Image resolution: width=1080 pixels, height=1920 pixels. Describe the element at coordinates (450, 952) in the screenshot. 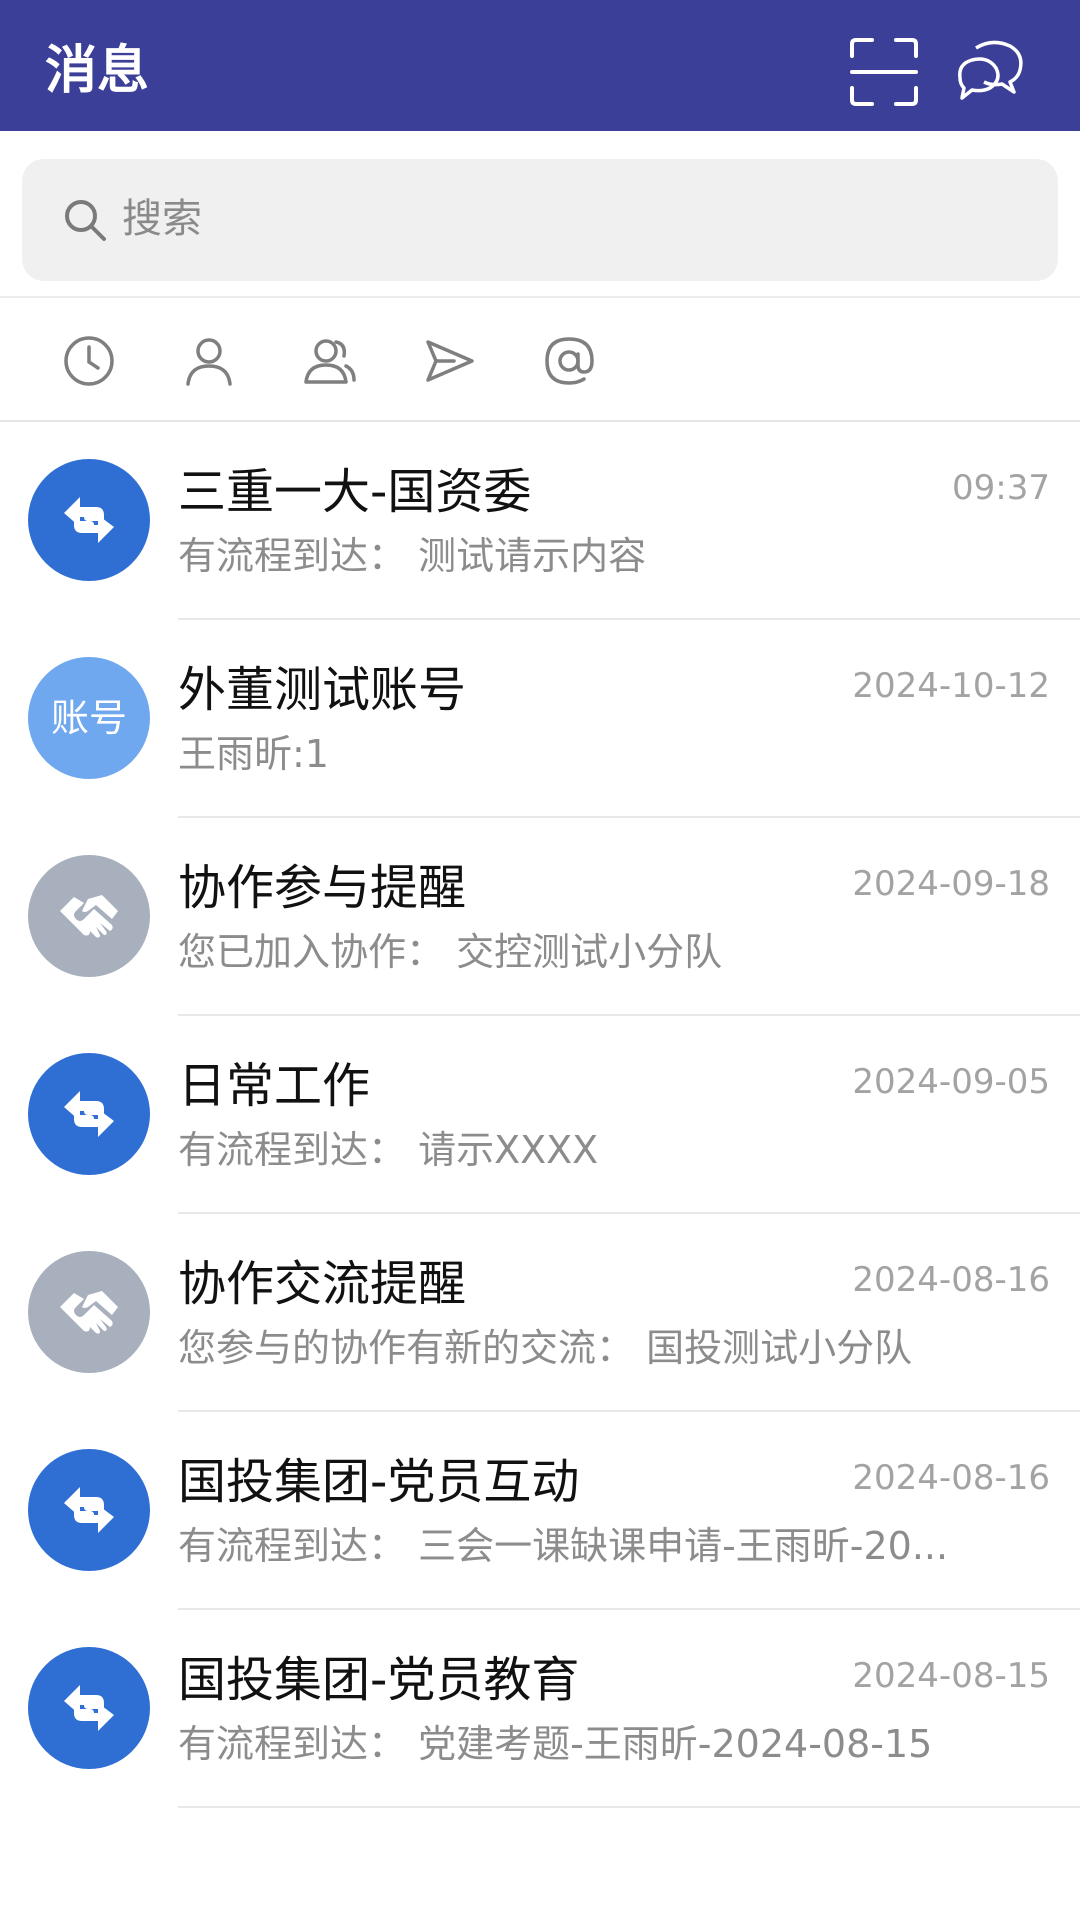

I see `conversation-preview: 您已加入协作： 交控测试小分队` at that location.